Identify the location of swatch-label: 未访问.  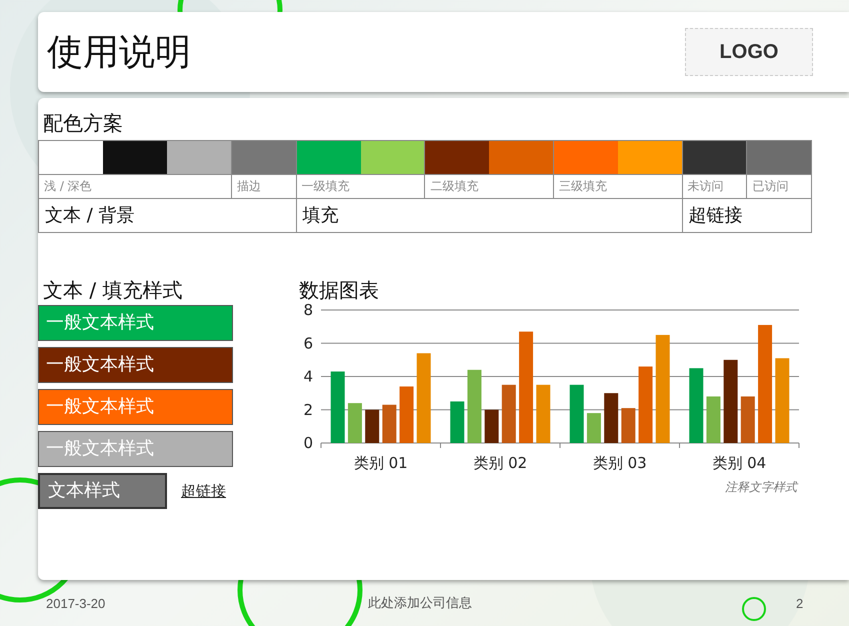
(714, 187).